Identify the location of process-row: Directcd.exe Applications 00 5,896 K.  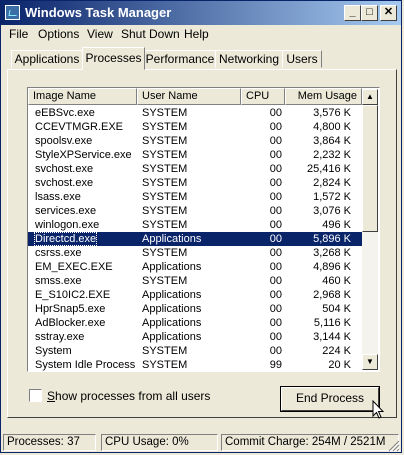
(195, 239).